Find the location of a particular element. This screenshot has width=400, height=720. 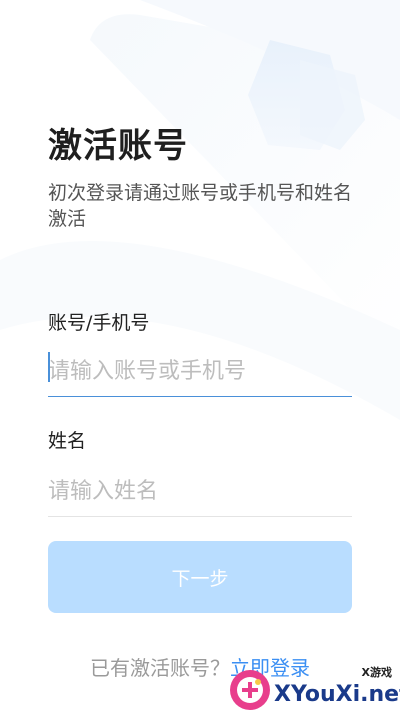

account-input is located at coordinates (200, 371).